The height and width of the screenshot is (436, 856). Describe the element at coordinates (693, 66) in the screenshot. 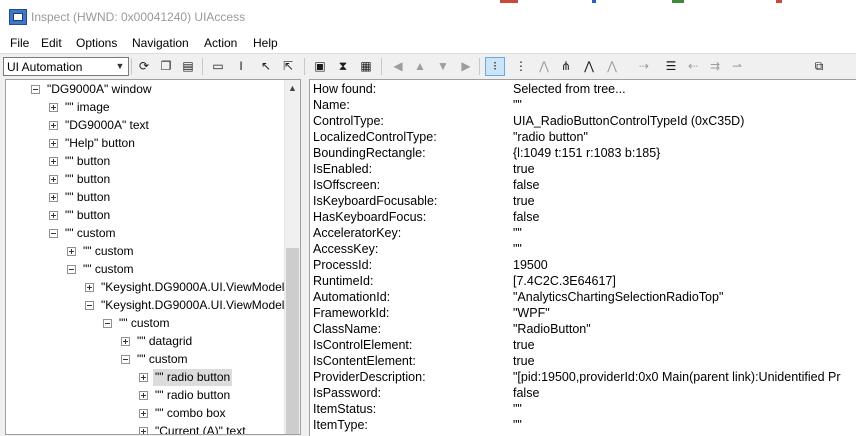

I see `collapse-icon: ⇠` at that location.